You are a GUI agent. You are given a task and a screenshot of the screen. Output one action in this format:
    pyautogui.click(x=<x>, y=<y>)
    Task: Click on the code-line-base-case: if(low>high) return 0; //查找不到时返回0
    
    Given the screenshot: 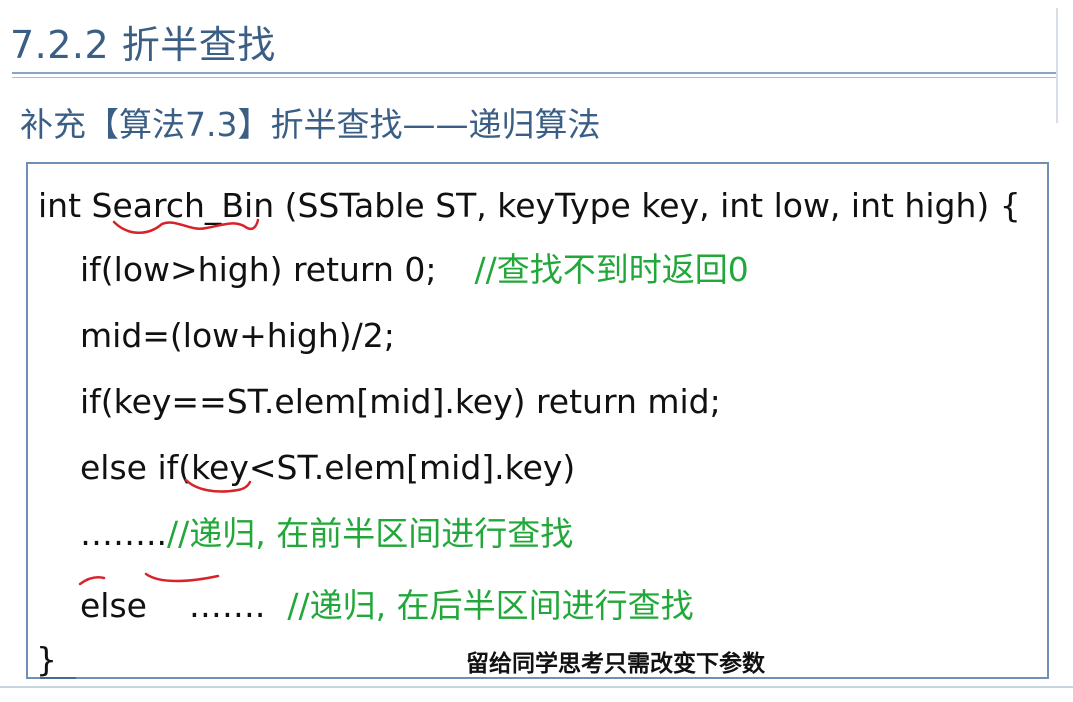 What is the action you would take?
    pyautogui.click(x=414, y=270)
    